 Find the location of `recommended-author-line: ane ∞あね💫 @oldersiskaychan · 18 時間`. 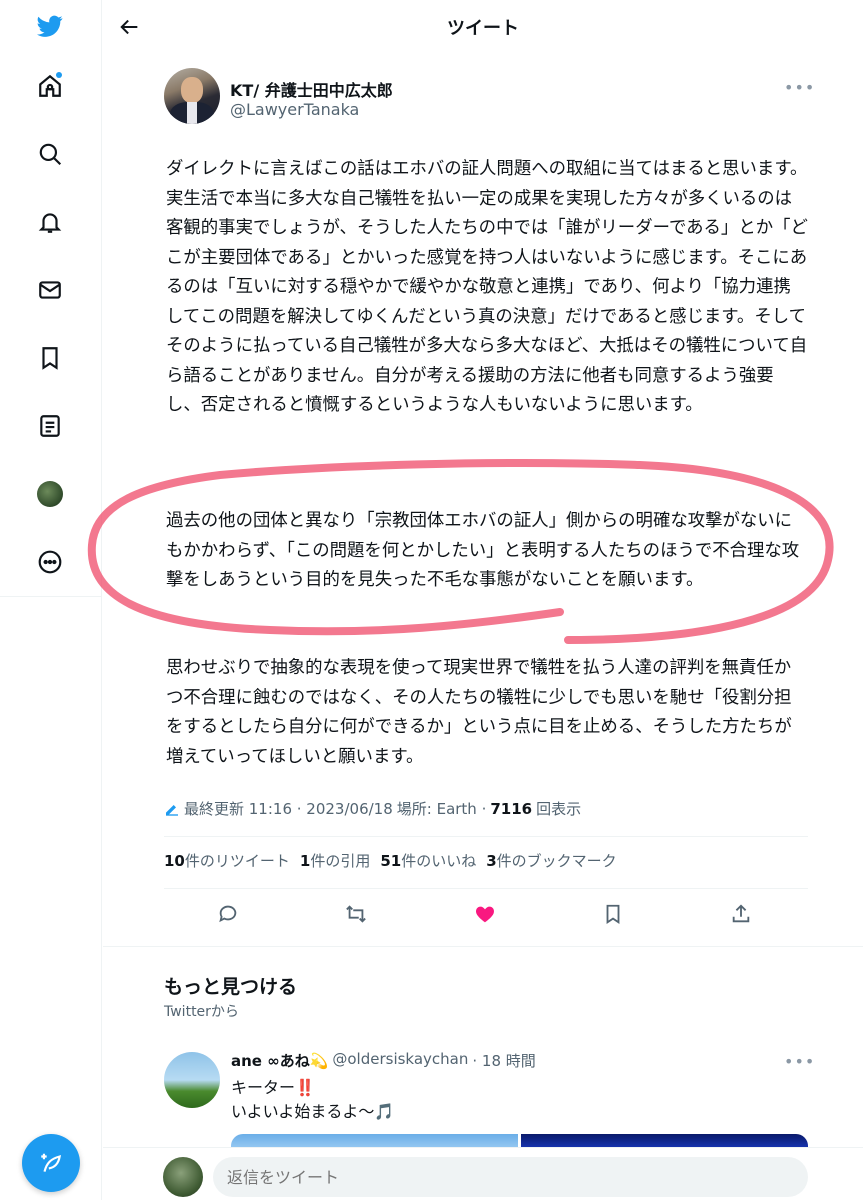

recommended-author-line: ane ∞あね💫 @oldersiskaychan · 18 時間 is located at coordinates (383, 1060).